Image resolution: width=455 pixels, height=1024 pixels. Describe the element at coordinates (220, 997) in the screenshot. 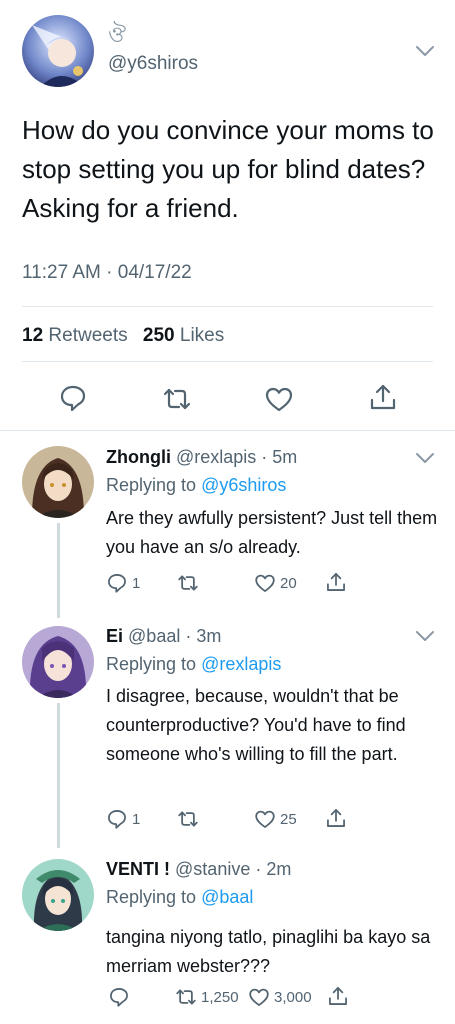

I see `retweet-count: 1,250` at that location.